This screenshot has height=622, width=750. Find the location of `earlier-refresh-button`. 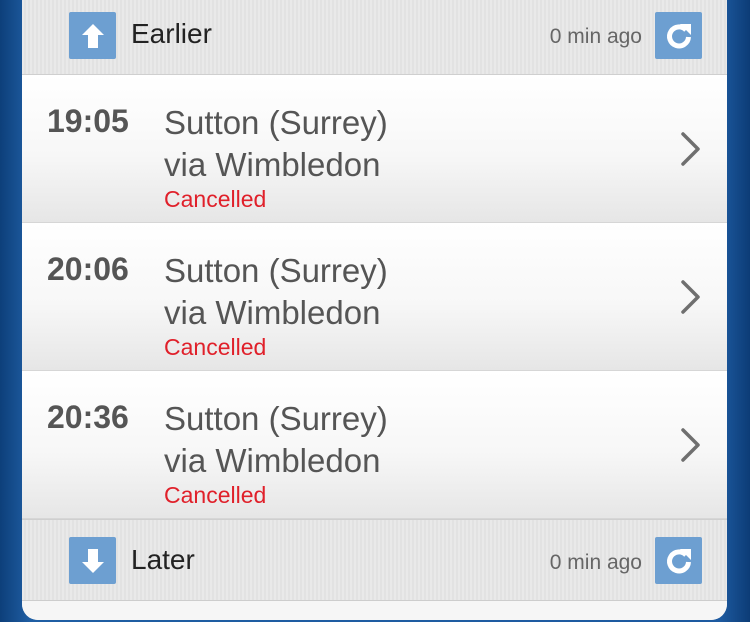

earlier-refresh-button is located at coordinates (678, 35).